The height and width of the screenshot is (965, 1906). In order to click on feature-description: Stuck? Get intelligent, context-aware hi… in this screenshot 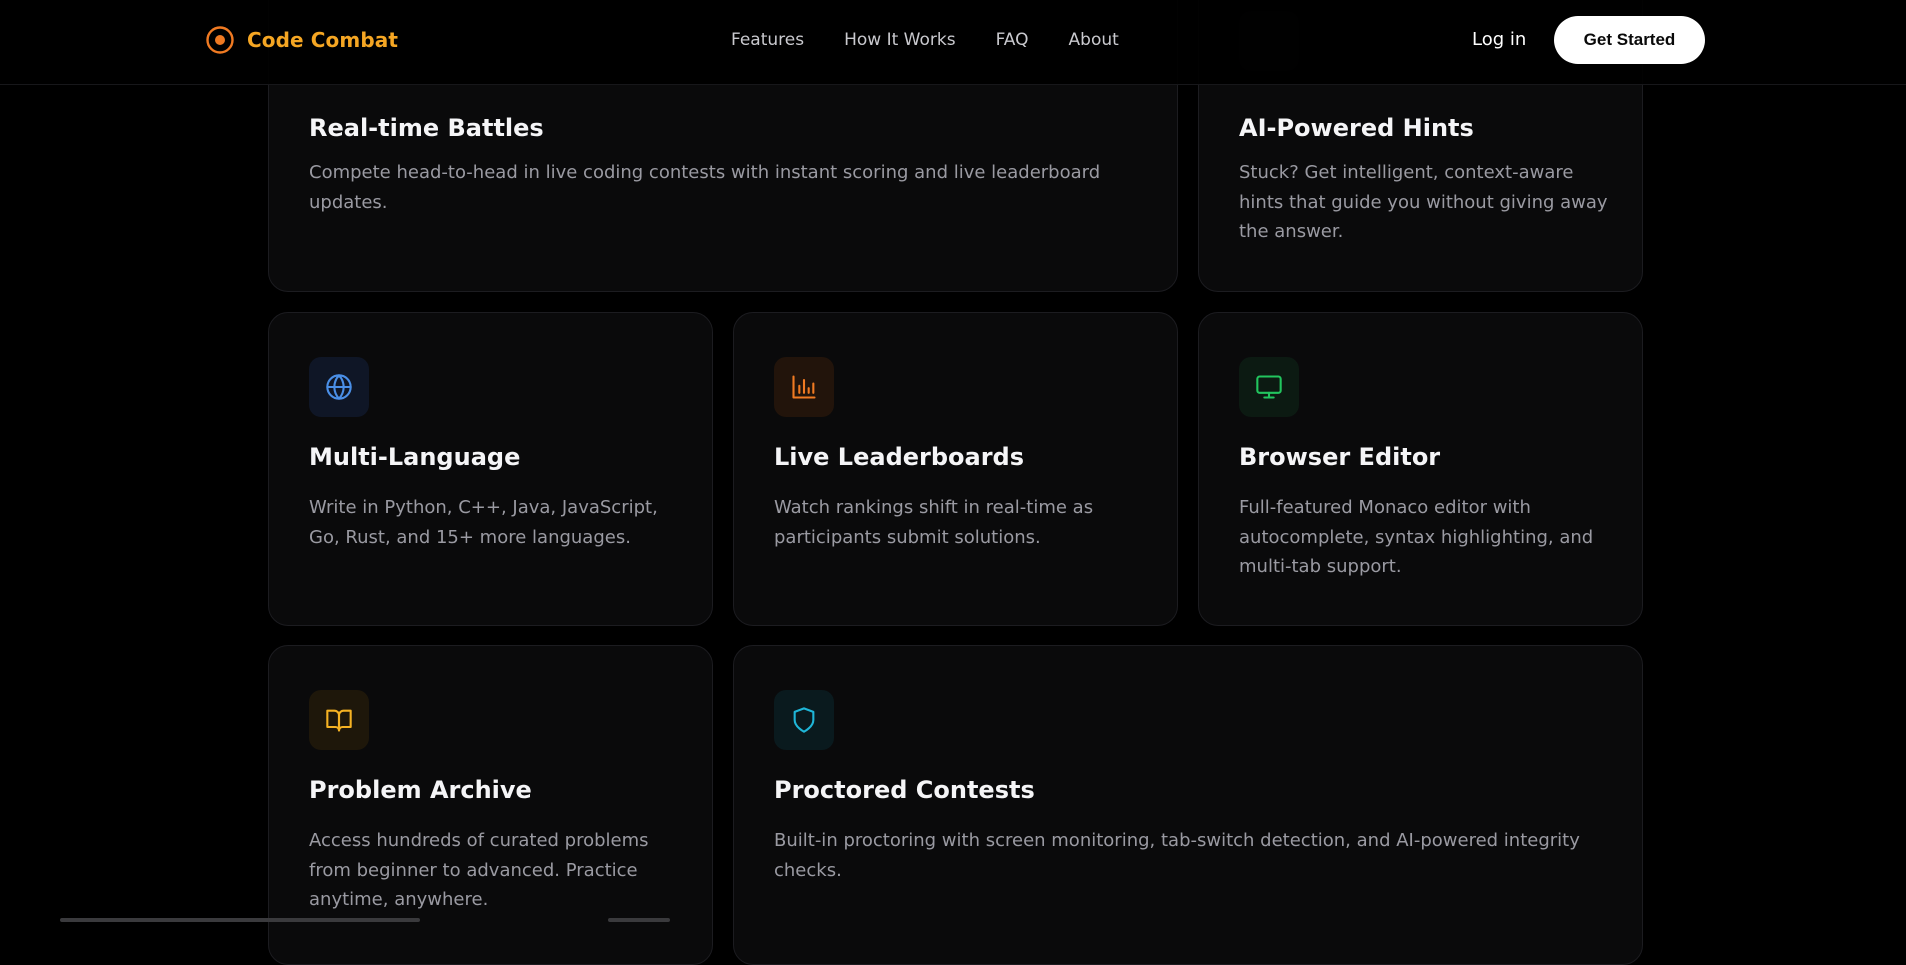, I will do `click(1423, 202)`.